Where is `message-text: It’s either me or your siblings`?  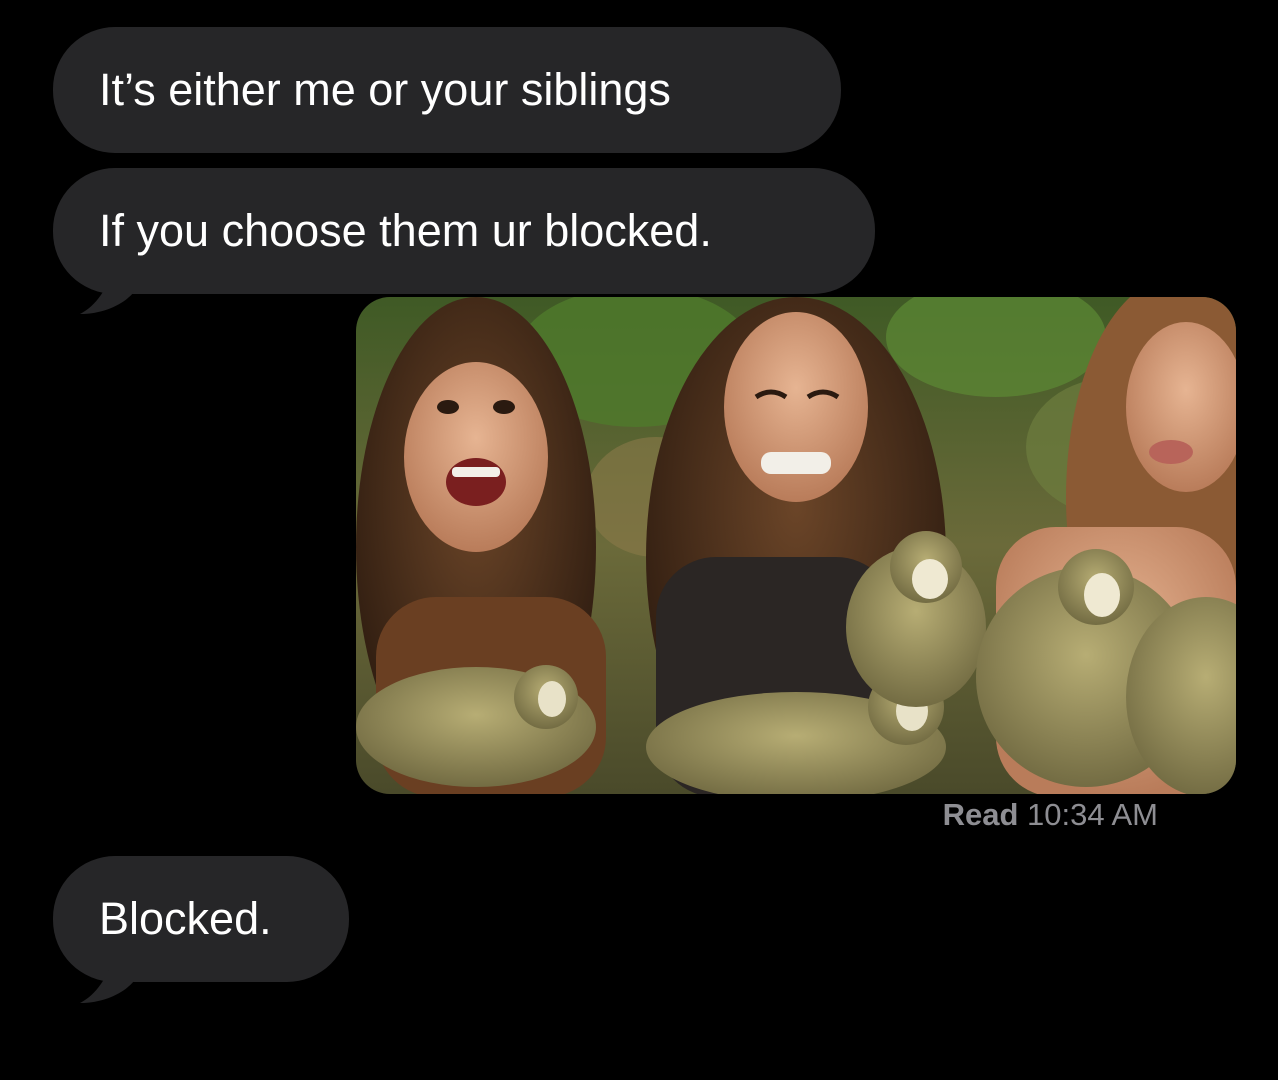
message-text: It’s either me or your siblings is located at coordinates (385, 89).